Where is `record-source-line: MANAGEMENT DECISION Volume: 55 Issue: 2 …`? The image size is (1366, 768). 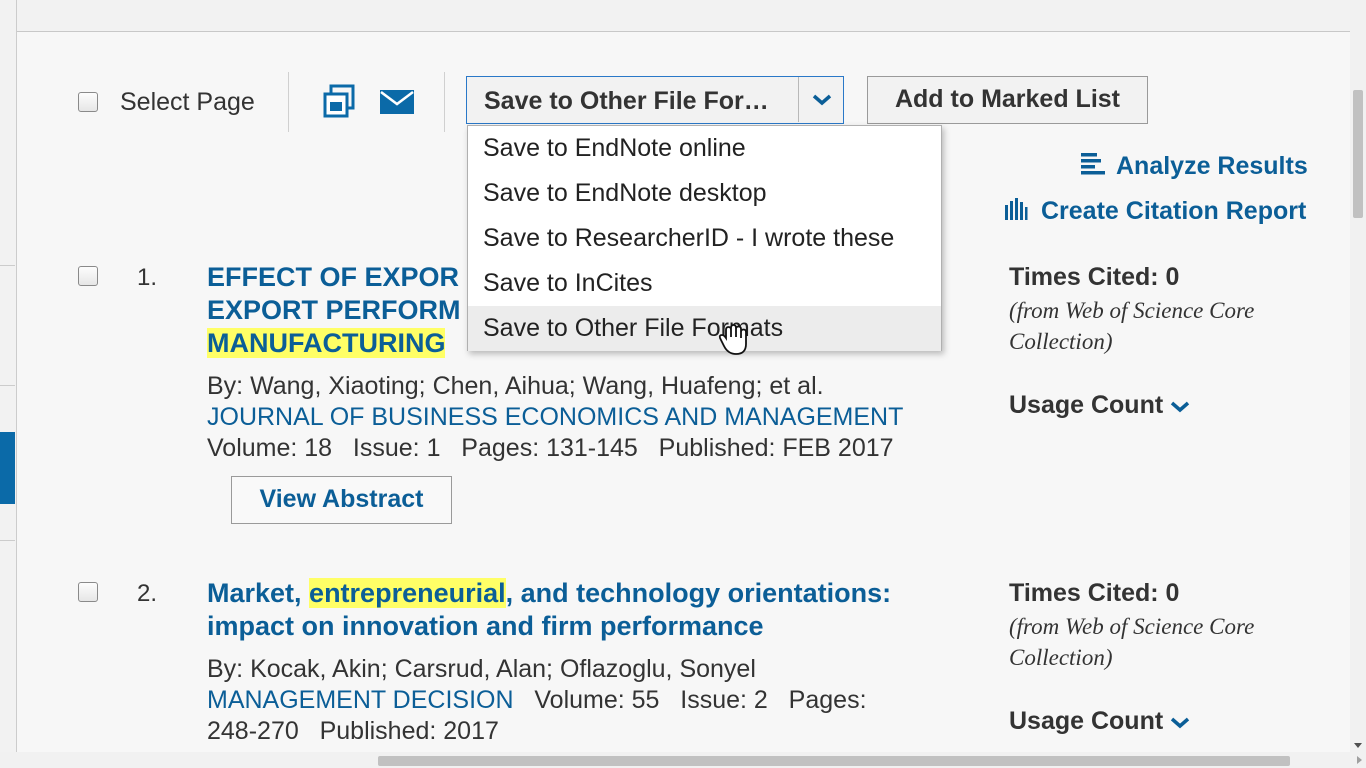
record-source-line: MANAGEMENT DECISION Volume: 55 Issue: 2 … is located at coordinates (537, 700).